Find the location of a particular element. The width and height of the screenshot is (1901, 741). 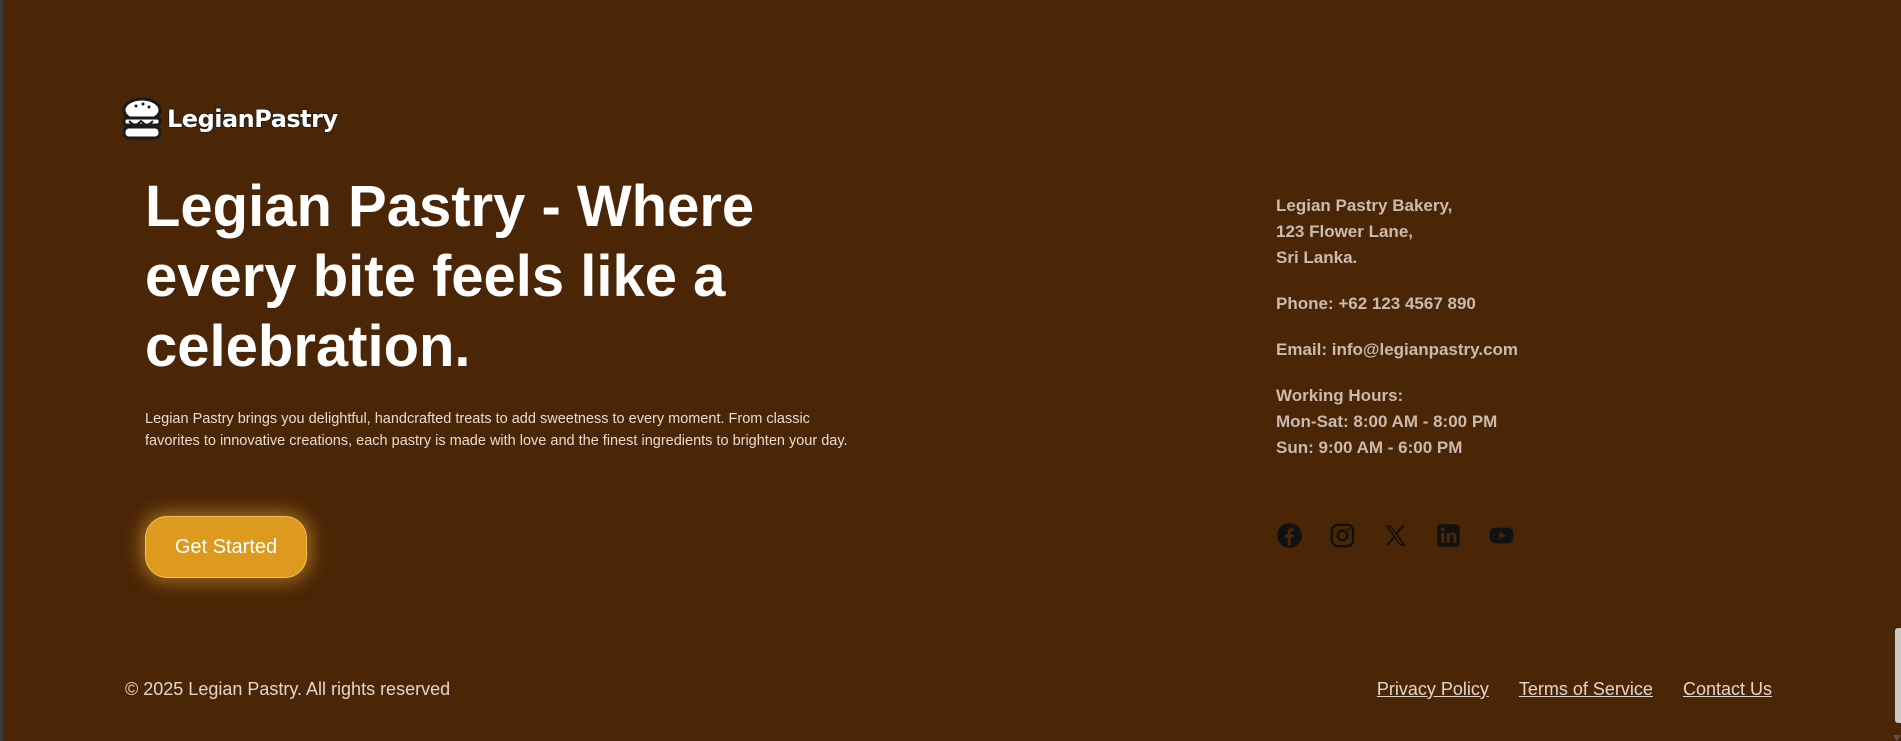

address-line: Legian Pastry Bakery, is located at coordinates (1364, 205).